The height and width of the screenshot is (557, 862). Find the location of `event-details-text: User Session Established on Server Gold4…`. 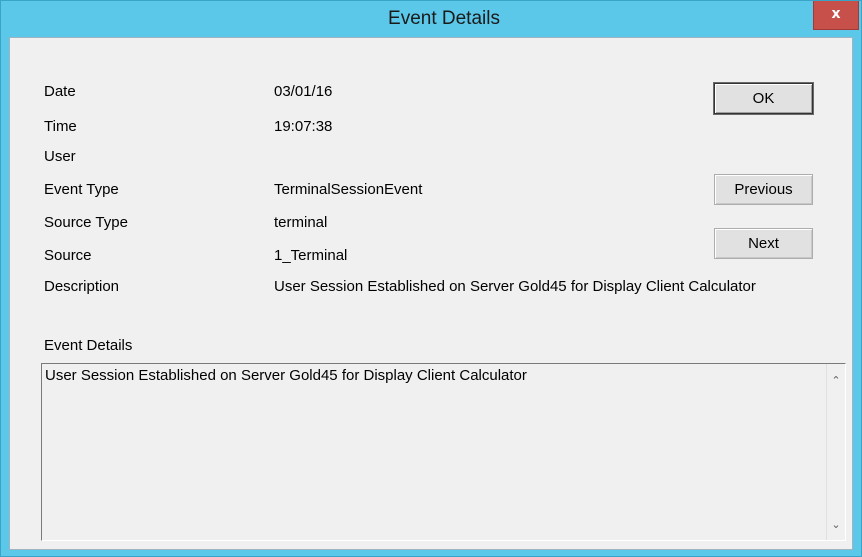

event-details-text: User Session Established on Server Gold4… is located at coordinates (286, 375).